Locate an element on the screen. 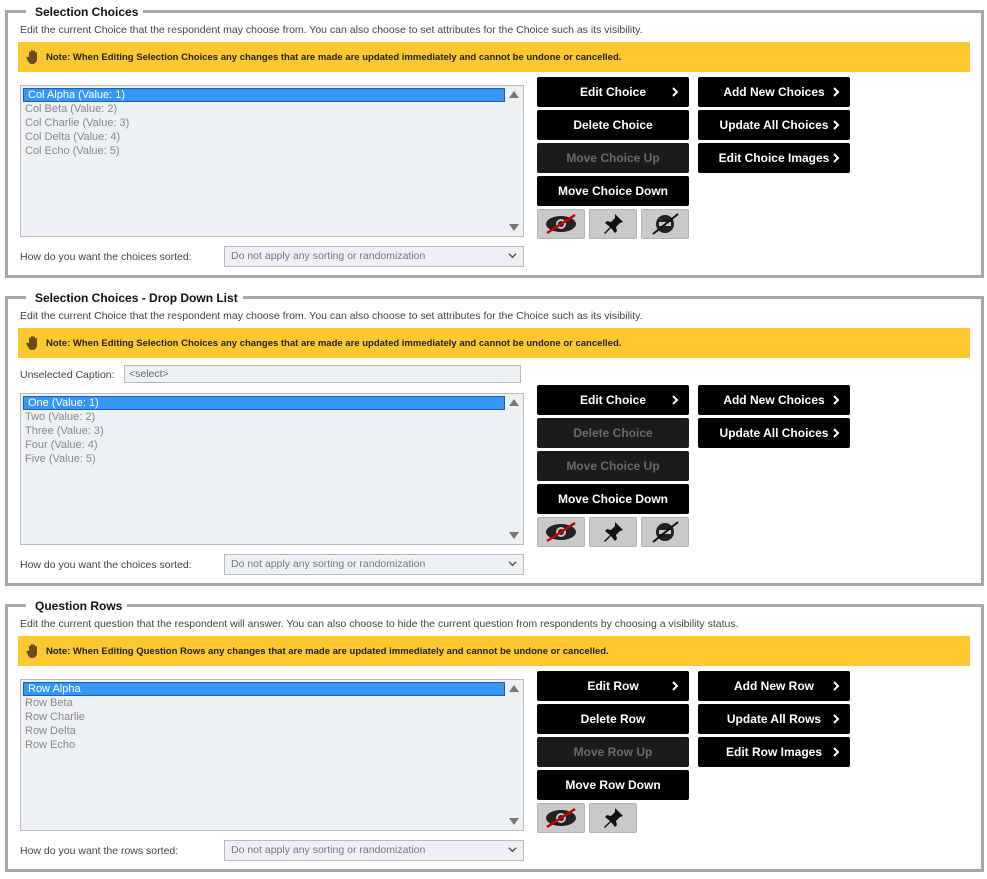 The height and width of the screenshot is (879, 987). edit-choice-images-button: Edit Choice Images is located at coordinates (774, 158).